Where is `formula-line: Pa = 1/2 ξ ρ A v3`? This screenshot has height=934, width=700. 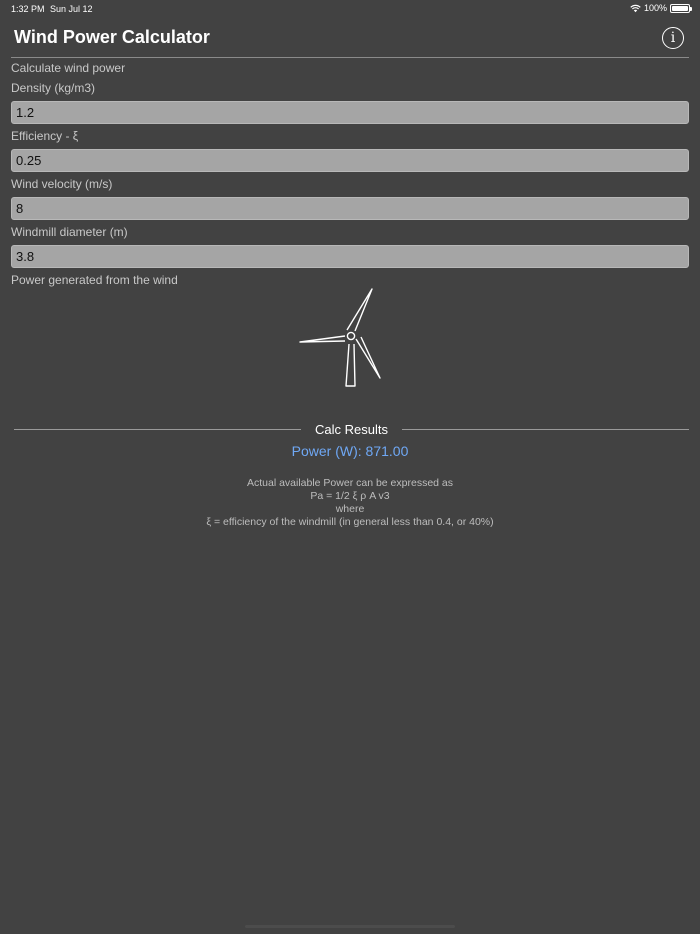
formula-line: Pa = 1/2 ξ ρ A v3 is located at coordinates (350, 496).